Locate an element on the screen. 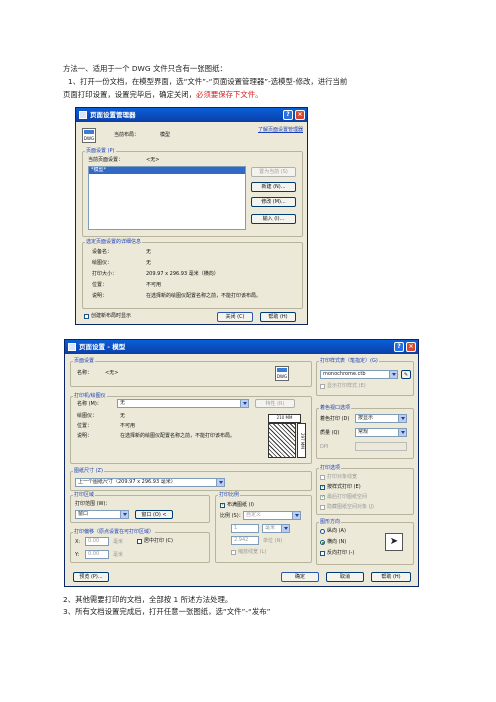 This screenshot has width=496, height=702. properties-button: 特性 (R) is located at coordinates (275, 403).